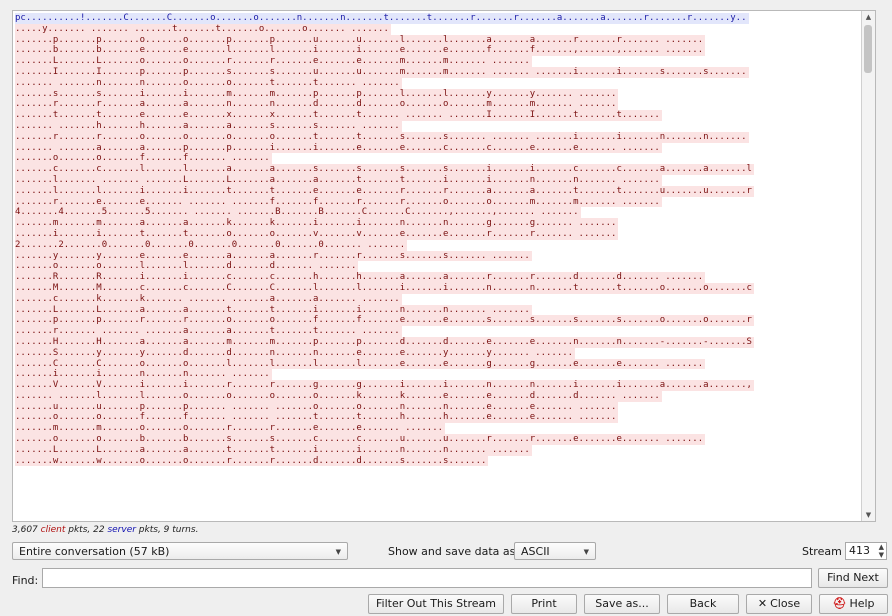 This screenshot has height=616, width=892. Describe the element at coordinates (703, 604) in the screenshot. I see `back-button: Back` at that location.